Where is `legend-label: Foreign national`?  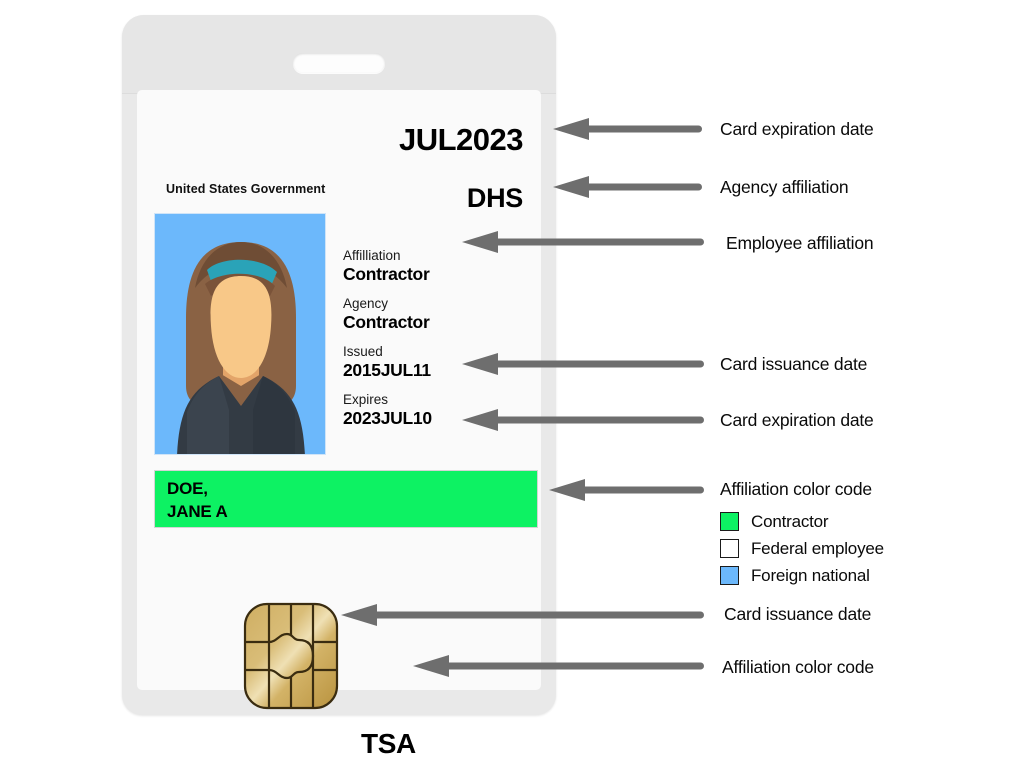
legend-label: Foreign national is located at coordinates (810, 575).